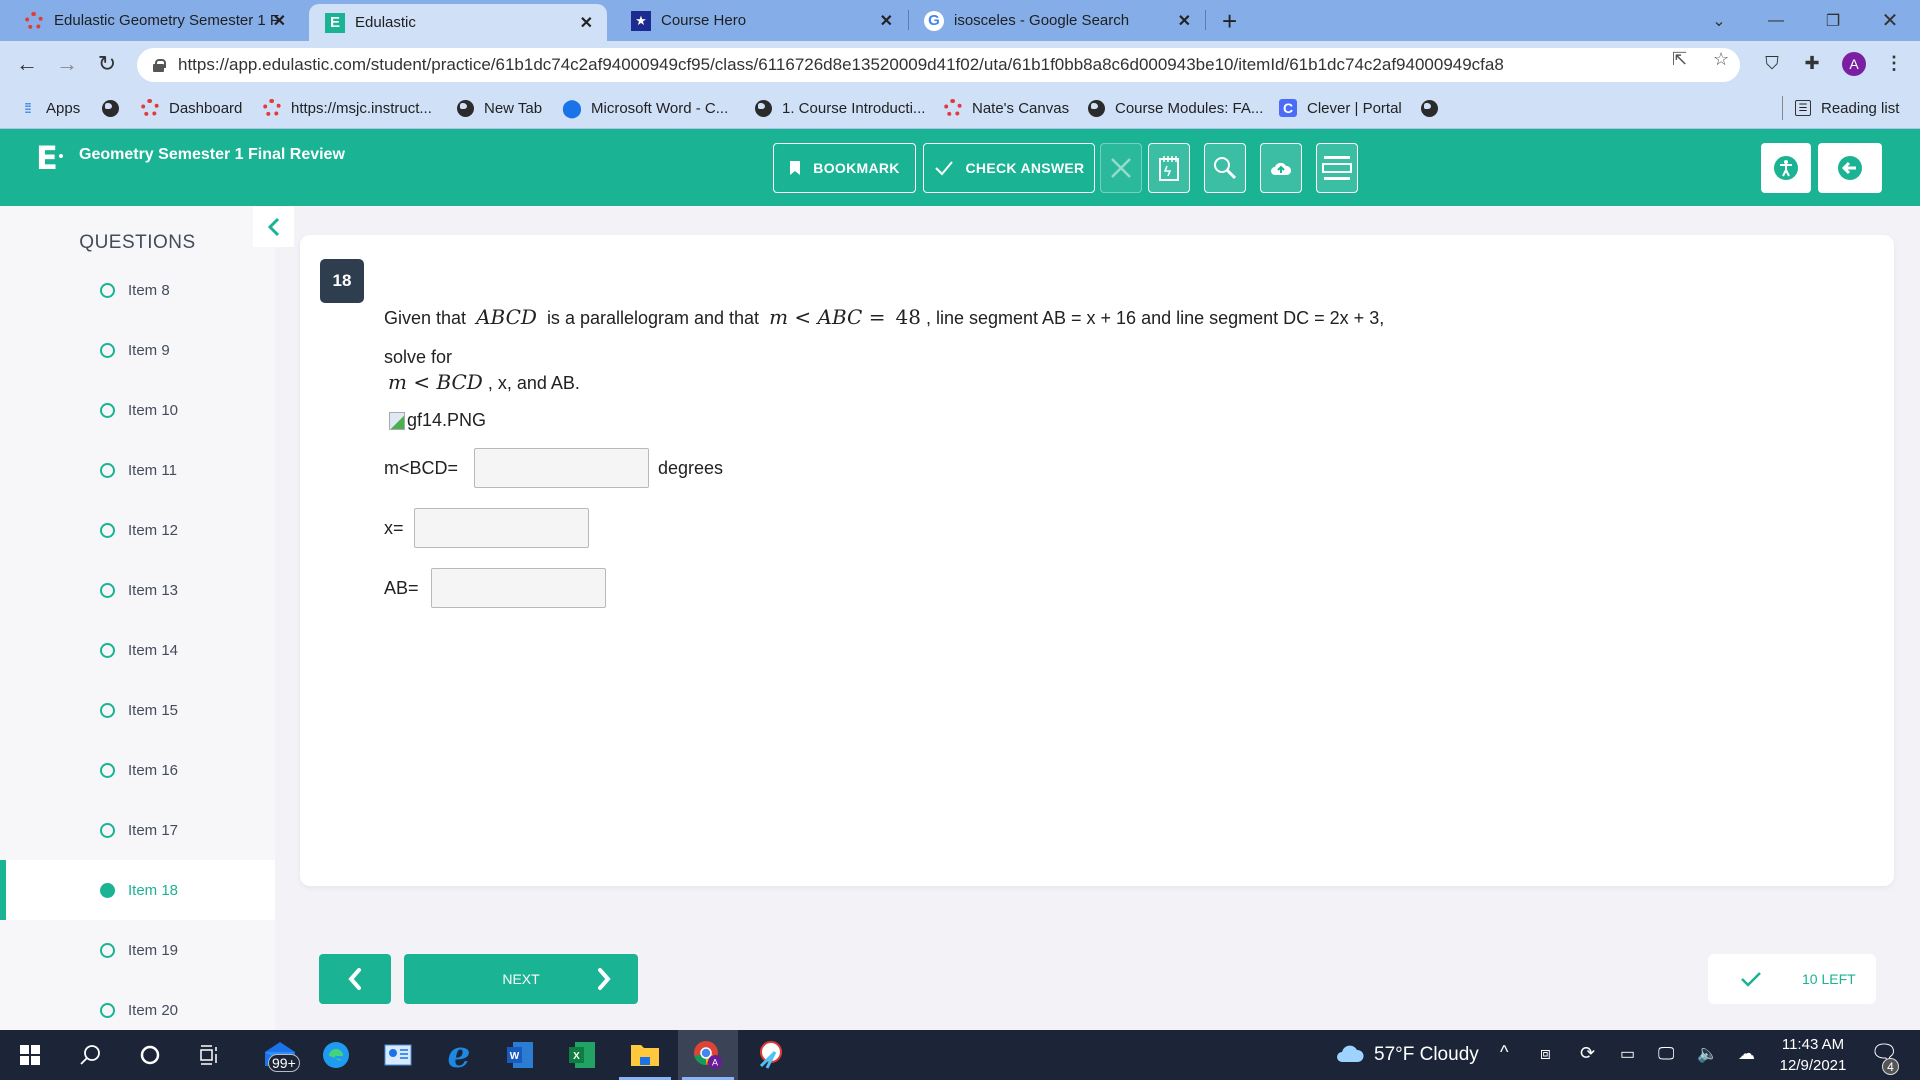  What do you see at coordinates (1772, 63) in the screenshot?
I see `shield-extension-icon: ⛉` at bounding box center [1772, 63].